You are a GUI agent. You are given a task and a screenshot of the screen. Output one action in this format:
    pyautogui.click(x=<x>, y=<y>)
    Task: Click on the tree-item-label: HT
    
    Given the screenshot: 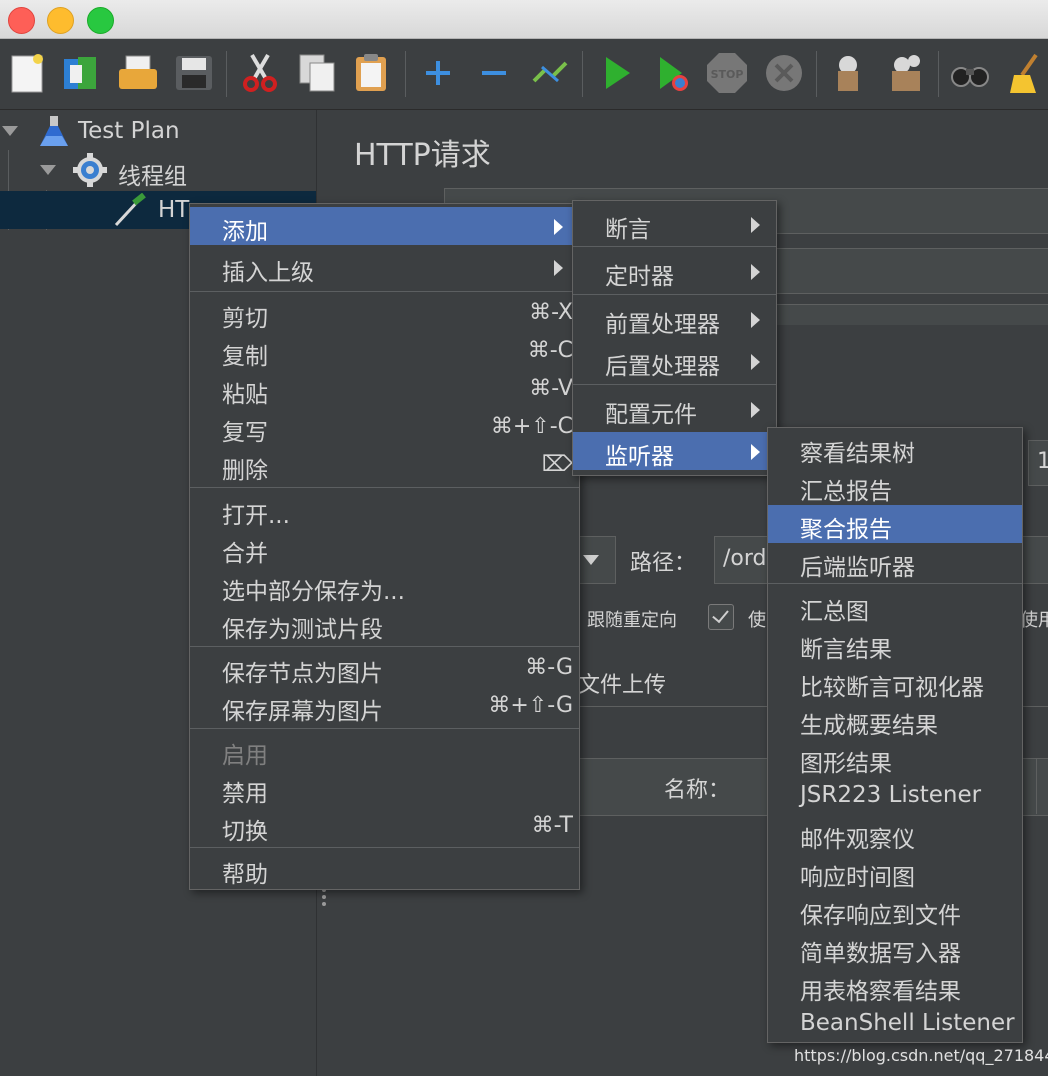 What is the action you would take?
    pyautogui.click(x=174, y=210)
    